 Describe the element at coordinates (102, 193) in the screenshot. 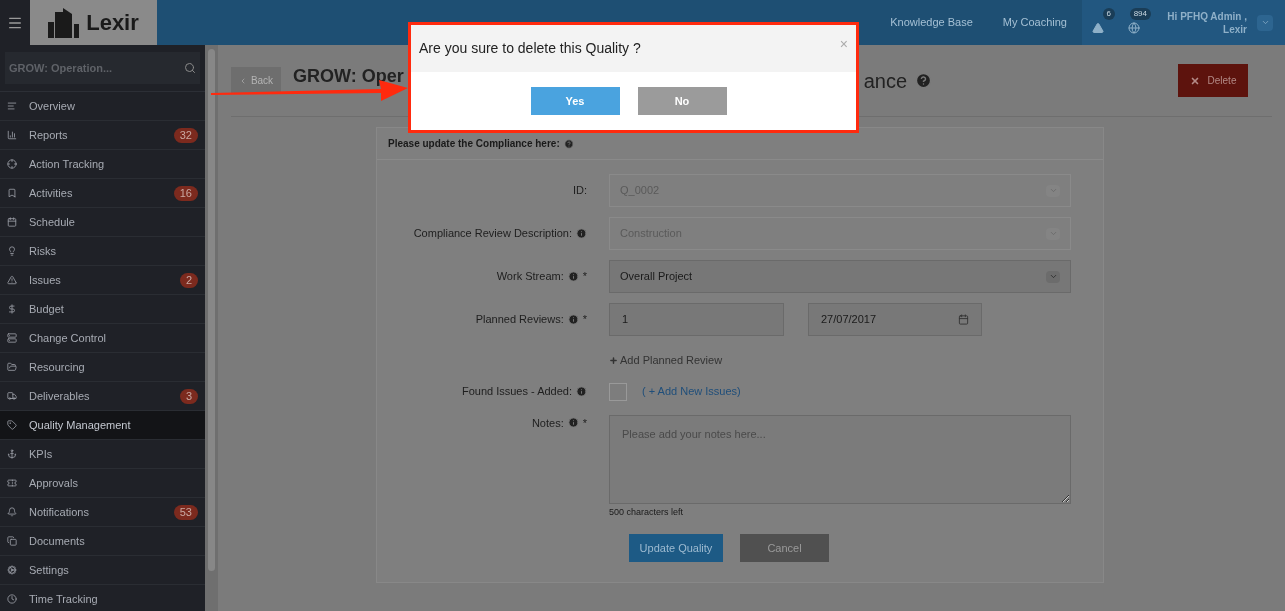

I see `sidebar-item: Activities 16` at that location.